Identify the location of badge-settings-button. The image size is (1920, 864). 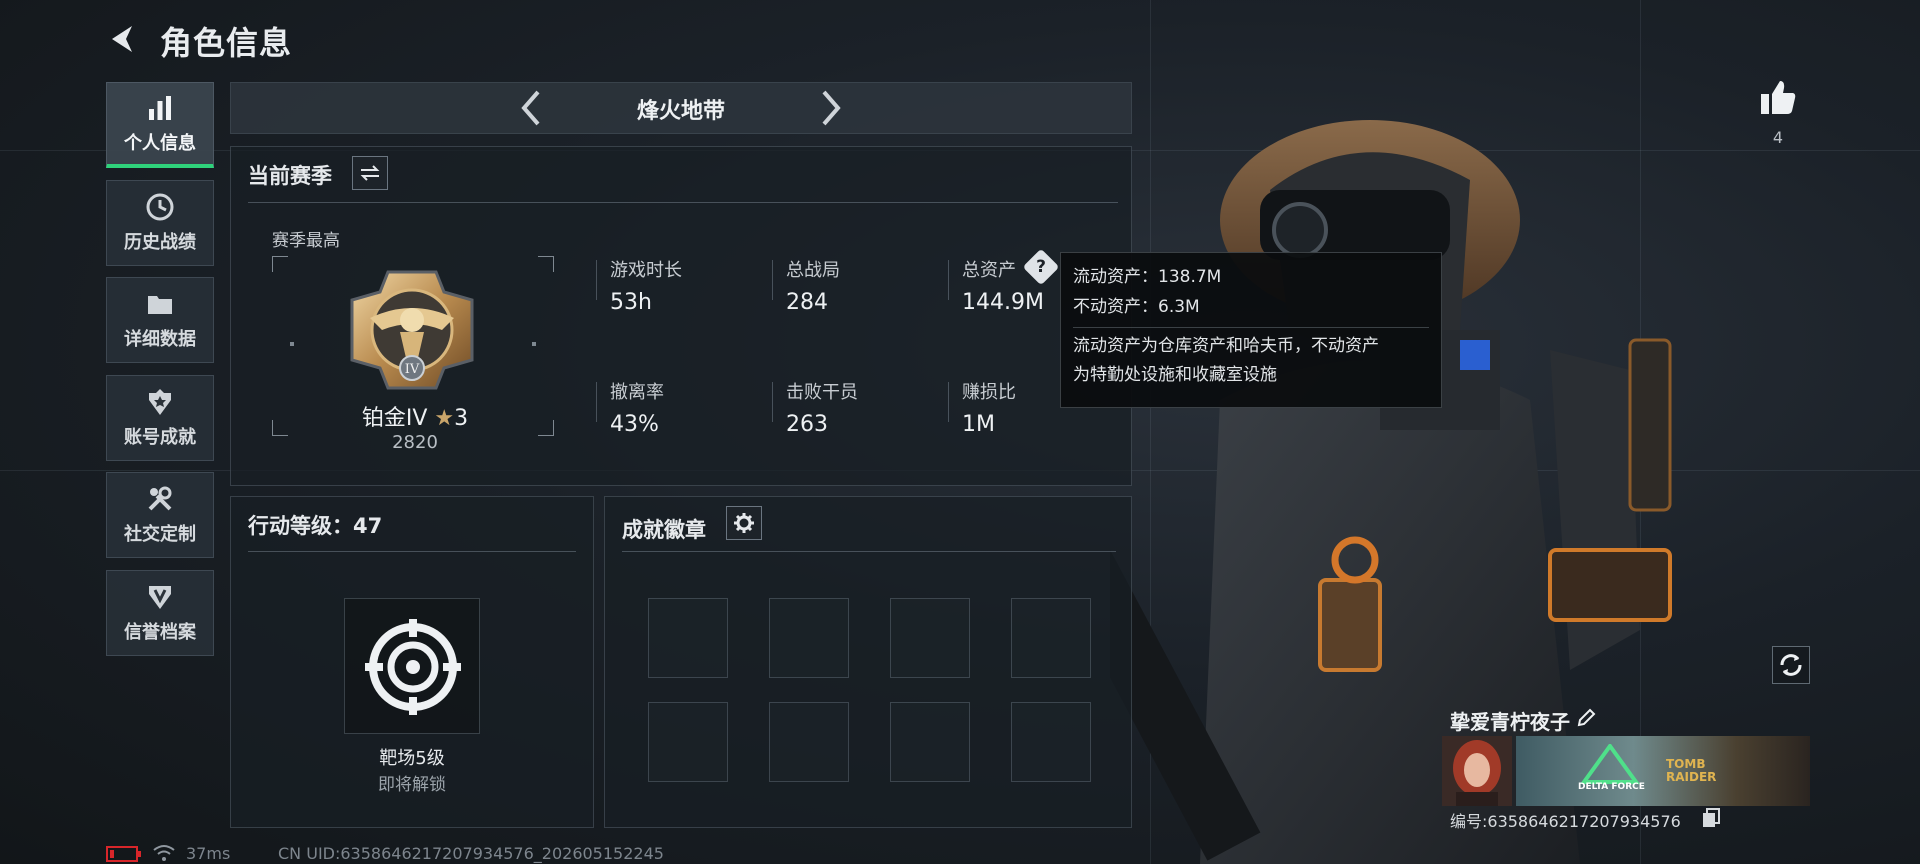
(744, 523).